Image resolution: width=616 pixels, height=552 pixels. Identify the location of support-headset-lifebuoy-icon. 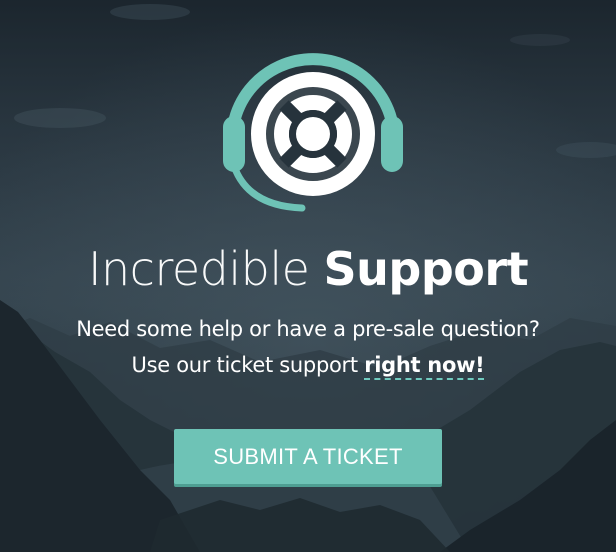
(313, 132).